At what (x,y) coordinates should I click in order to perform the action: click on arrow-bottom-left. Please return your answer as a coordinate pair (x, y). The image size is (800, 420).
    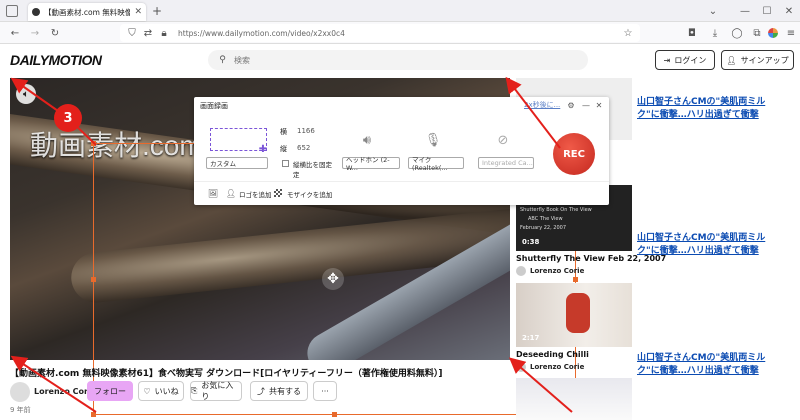
    Looking at the image, I should click on (53, 384).